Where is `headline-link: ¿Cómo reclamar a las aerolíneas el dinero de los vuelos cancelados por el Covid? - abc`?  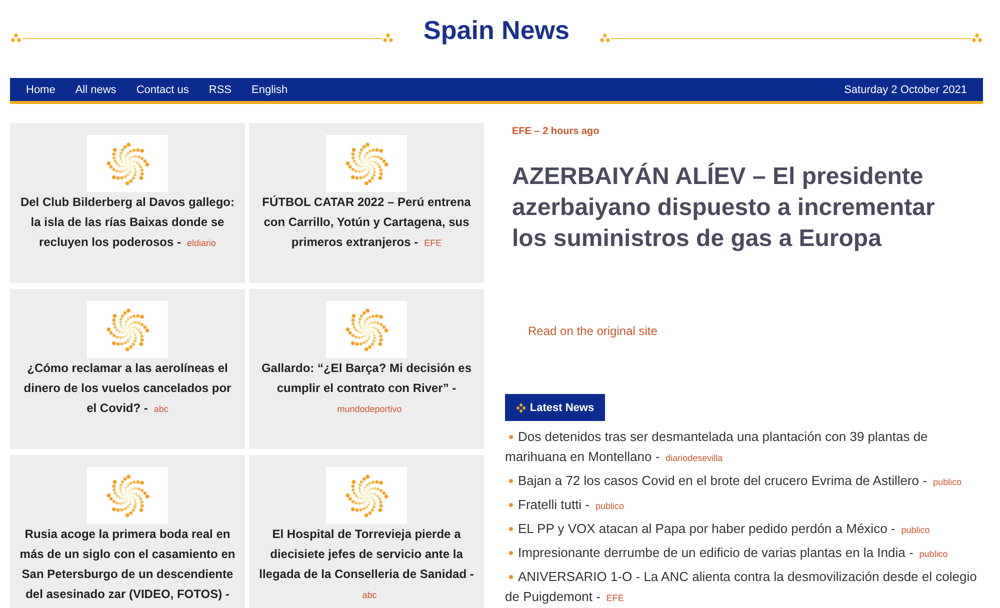
headline-link: ¿Cómo reclamar a las aerolíneas el dinero de los vuelos cancelados por el Covid? - abc is located at coordinates (127, 388).